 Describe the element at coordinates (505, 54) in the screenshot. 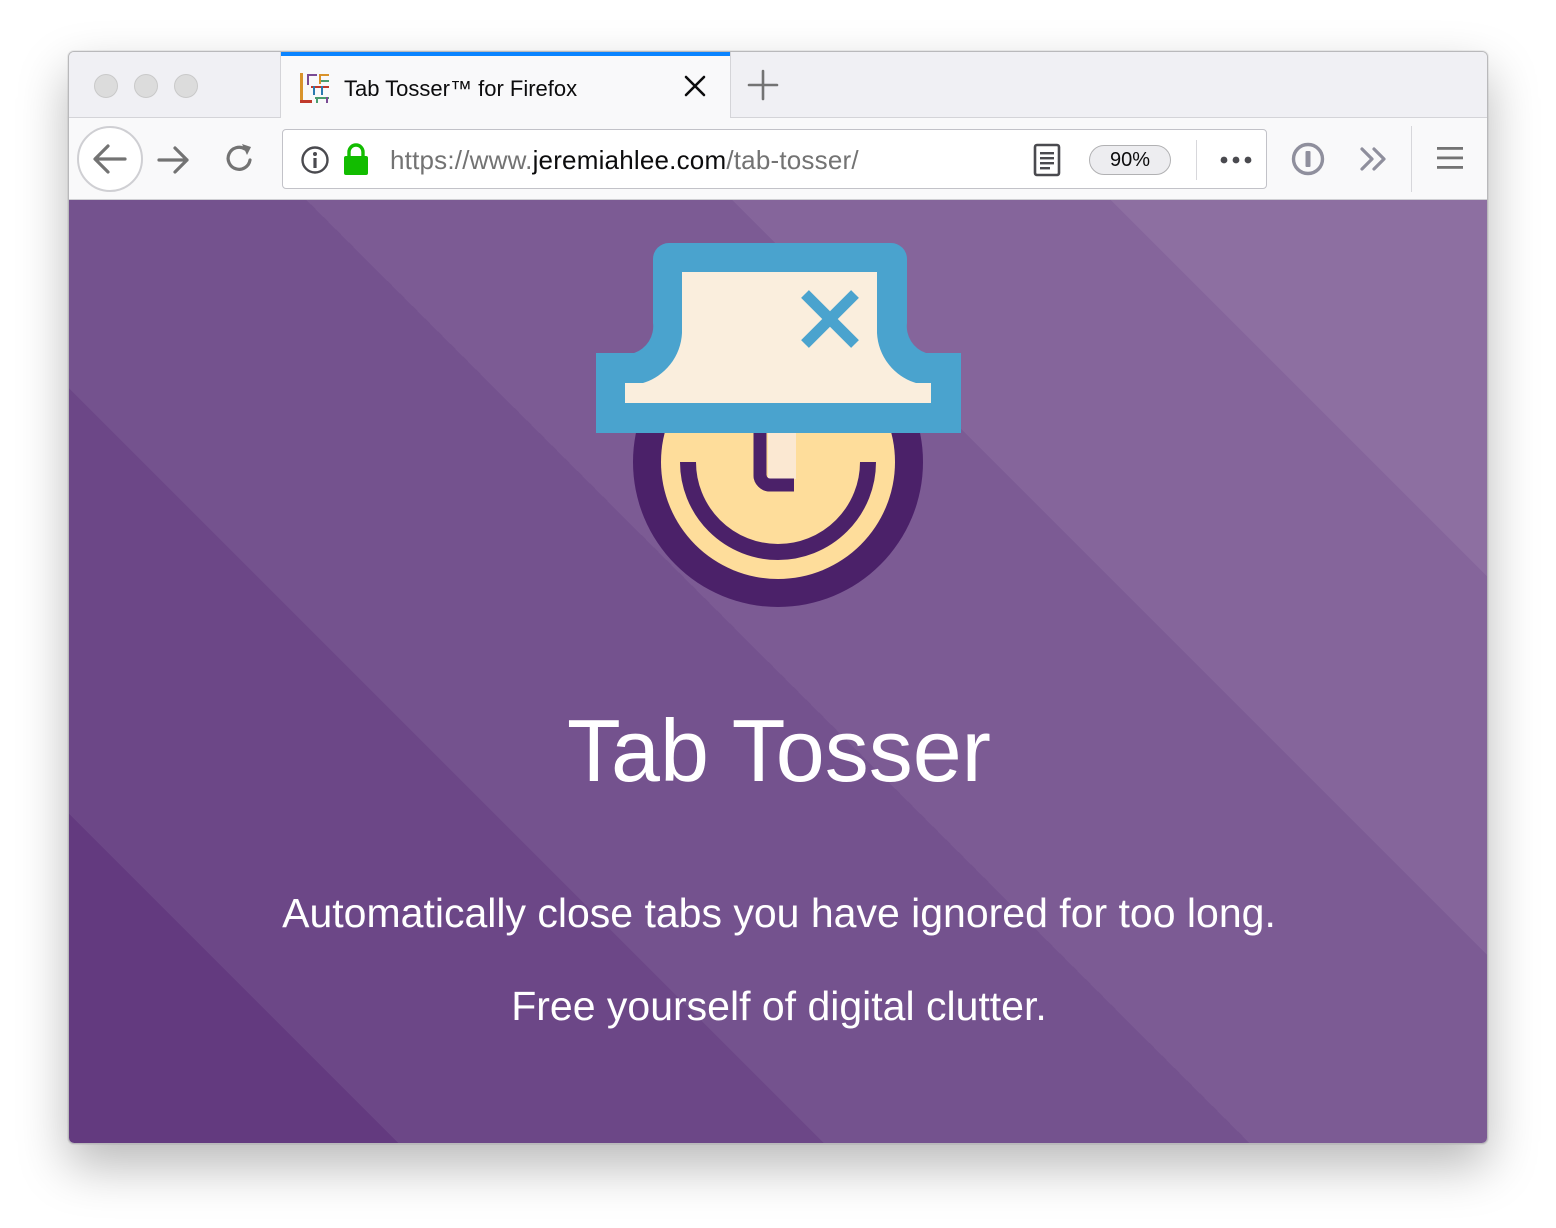

I see `active-tab-indicator` at that location.